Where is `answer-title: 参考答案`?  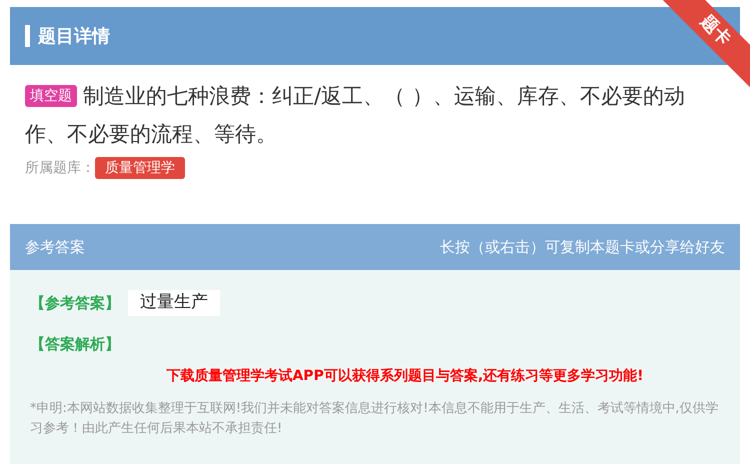 answer-title: 参考答案 is located at coordinates (55, 247).